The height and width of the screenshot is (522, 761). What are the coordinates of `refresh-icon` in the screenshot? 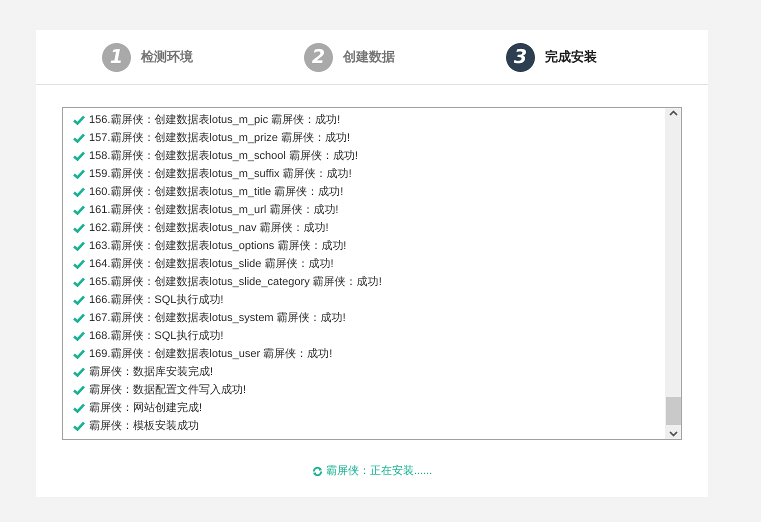 It's located at (317, 471).